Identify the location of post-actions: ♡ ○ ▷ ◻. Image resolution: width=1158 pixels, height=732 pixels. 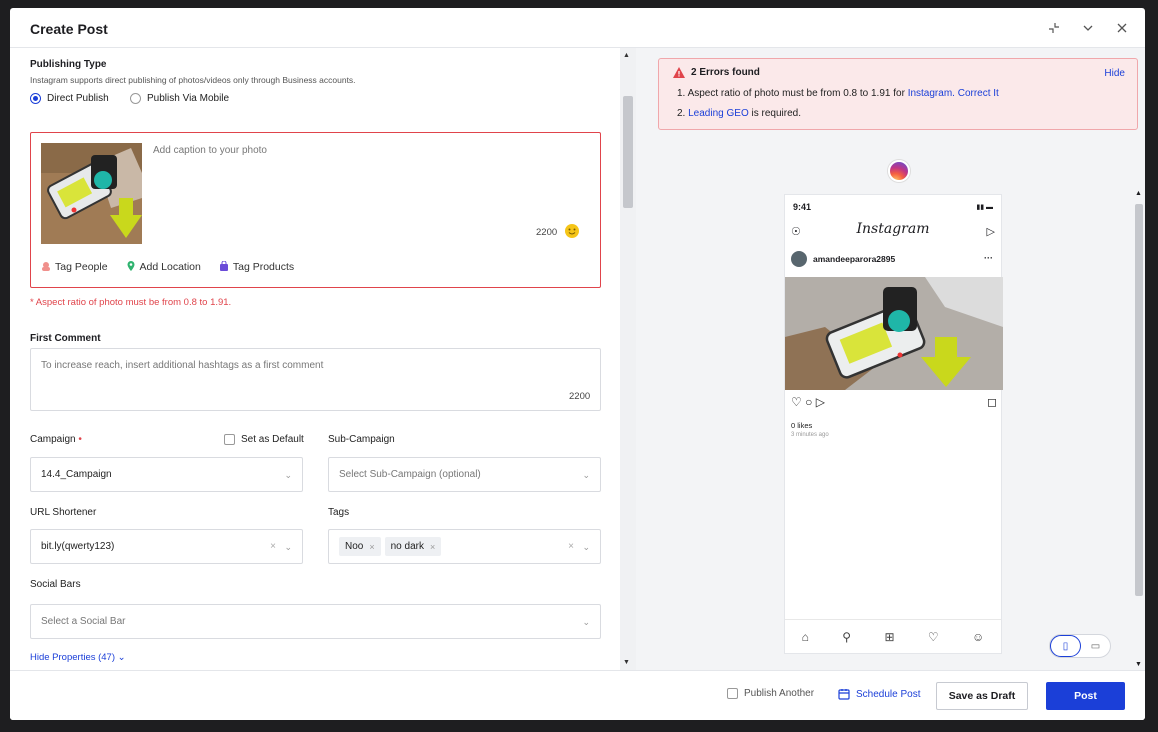
(894, 402).